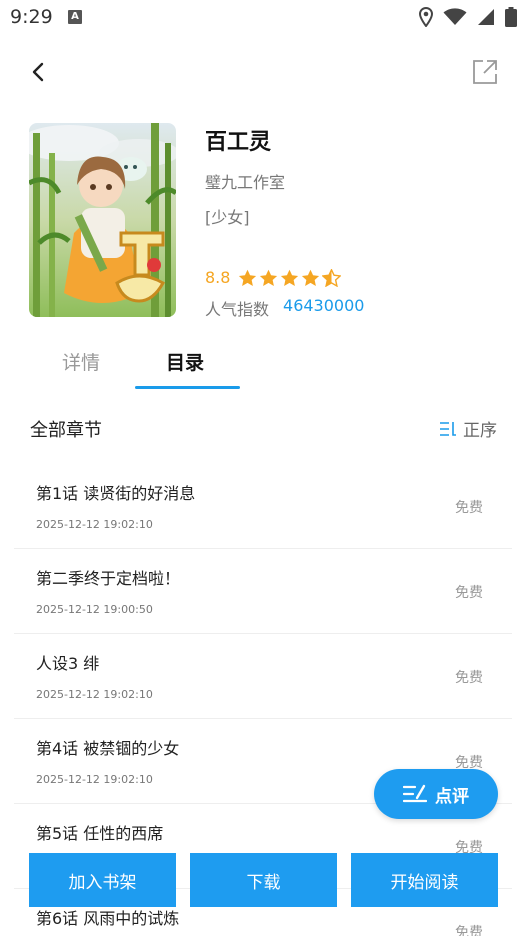 This screenshot has width=527, height=936. I want to click on chevron-left-icon, so click(38, 72).